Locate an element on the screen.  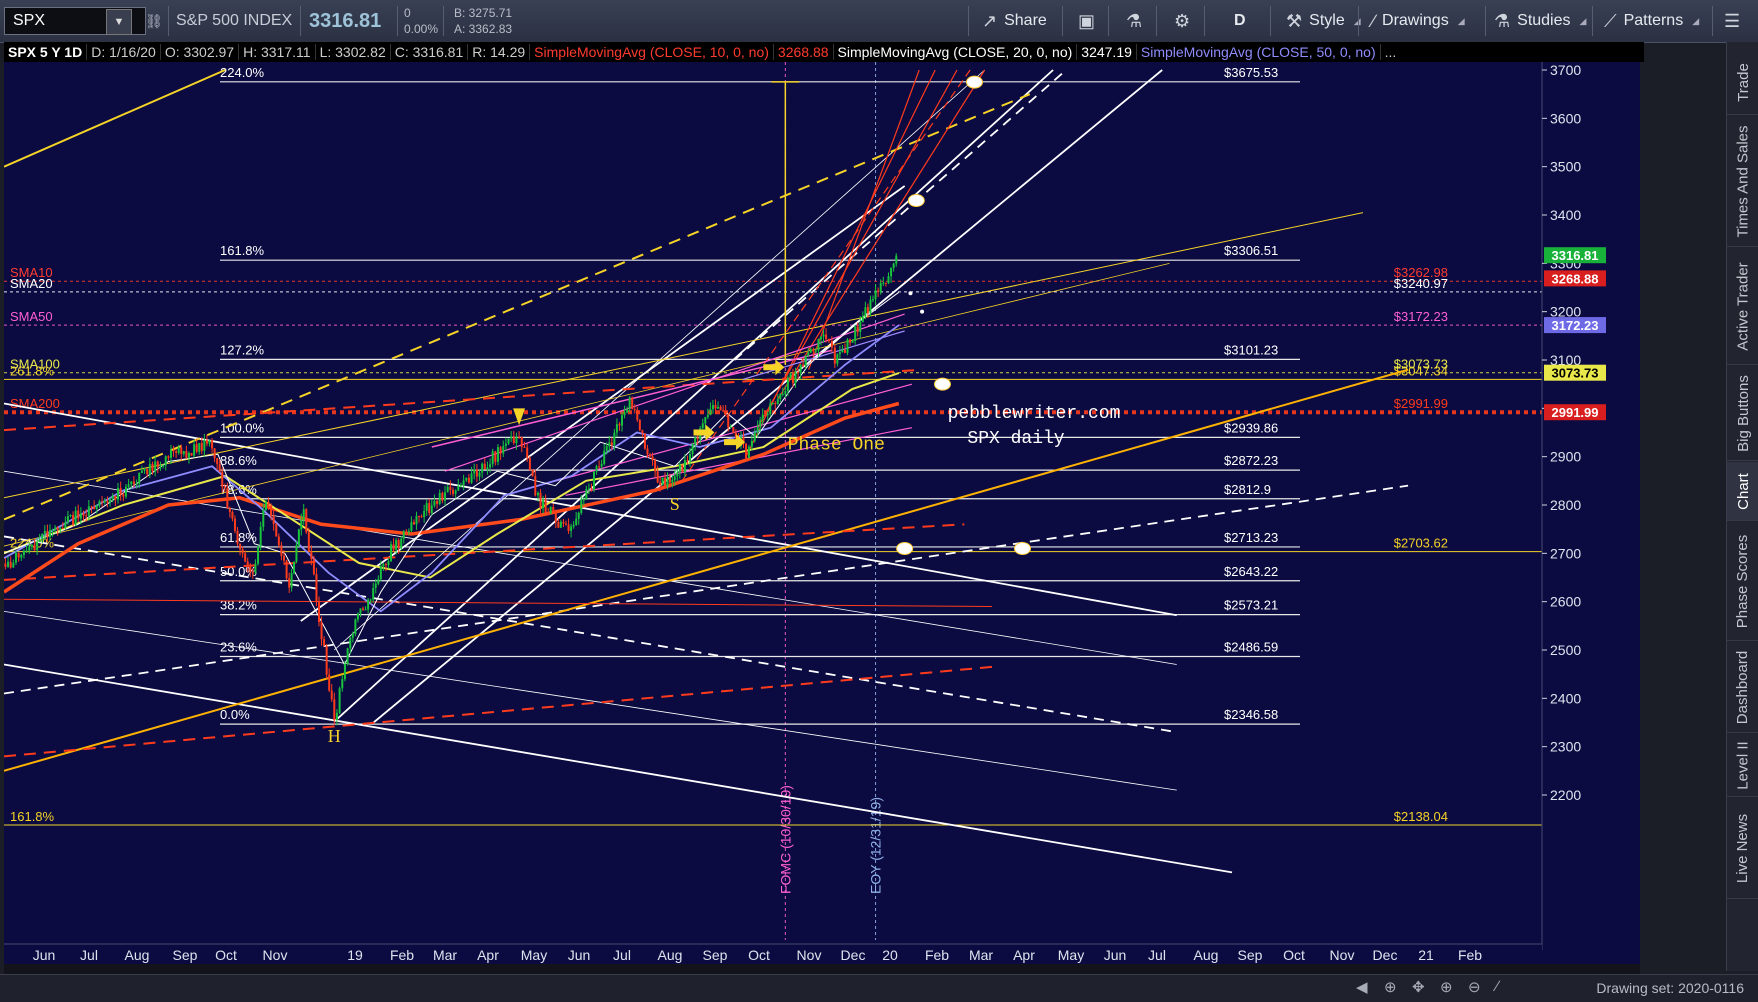
patterns-button: ⟋ Patterns ◢ is located at coordinates (1651, 21).